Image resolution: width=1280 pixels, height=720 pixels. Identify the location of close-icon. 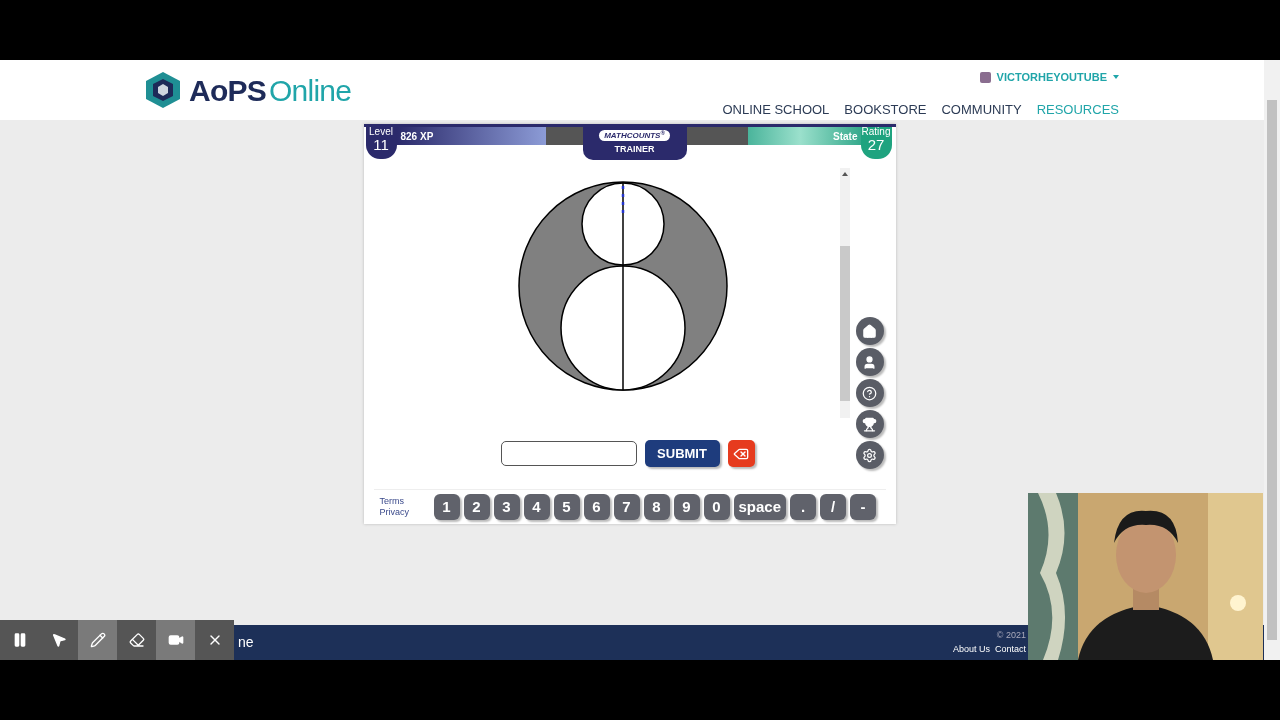
(214, 640).